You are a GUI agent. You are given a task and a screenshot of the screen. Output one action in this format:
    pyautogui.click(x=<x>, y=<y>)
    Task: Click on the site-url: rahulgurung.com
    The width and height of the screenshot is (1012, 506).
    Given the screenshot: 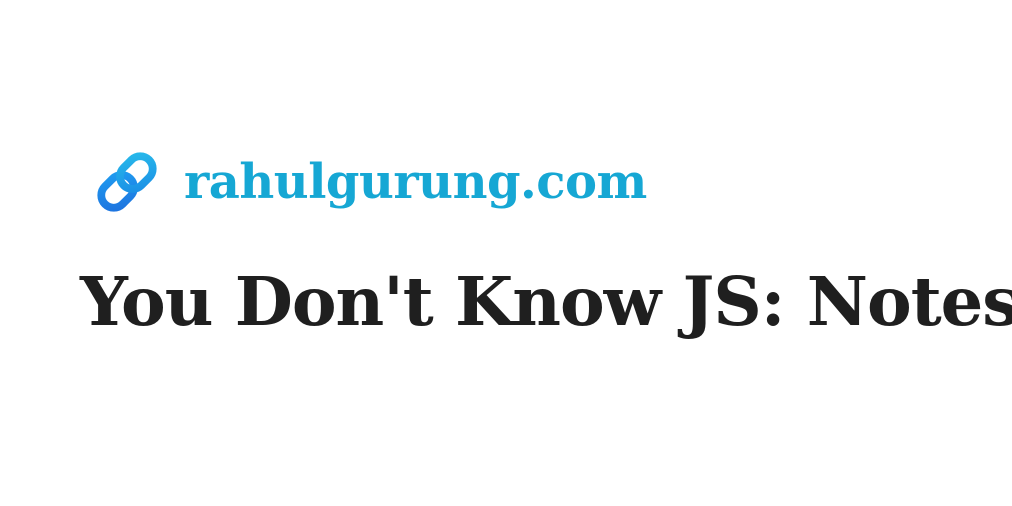 What is the action you would take?
    pyautogui.click(x=415, y=182)
    